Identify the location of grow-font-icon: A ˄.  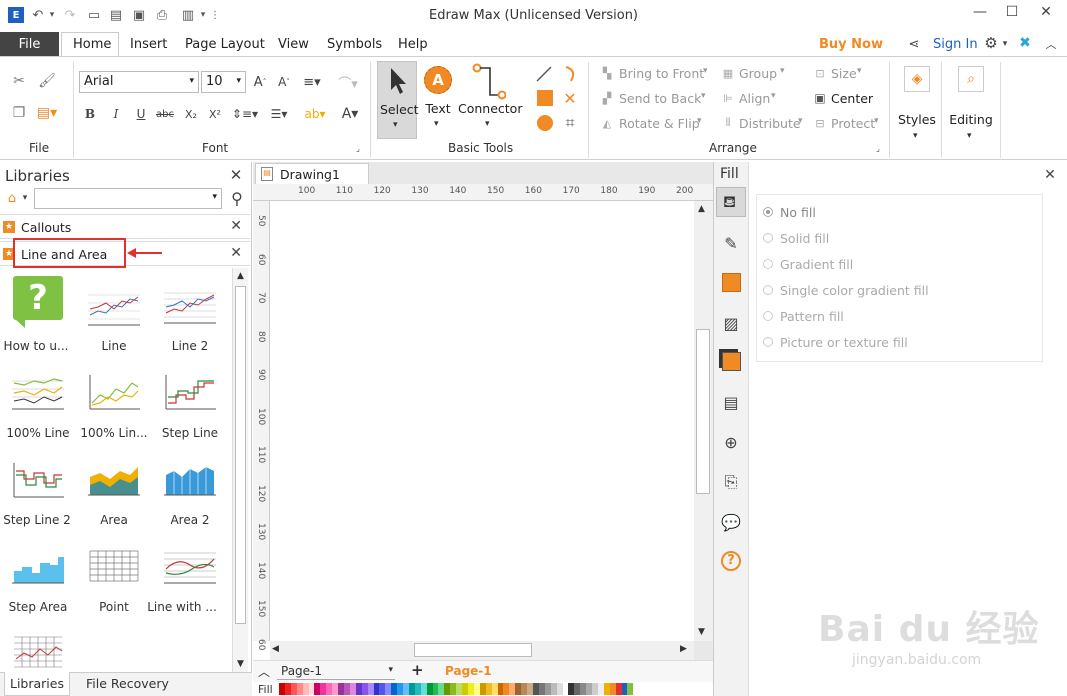
(260, 82).